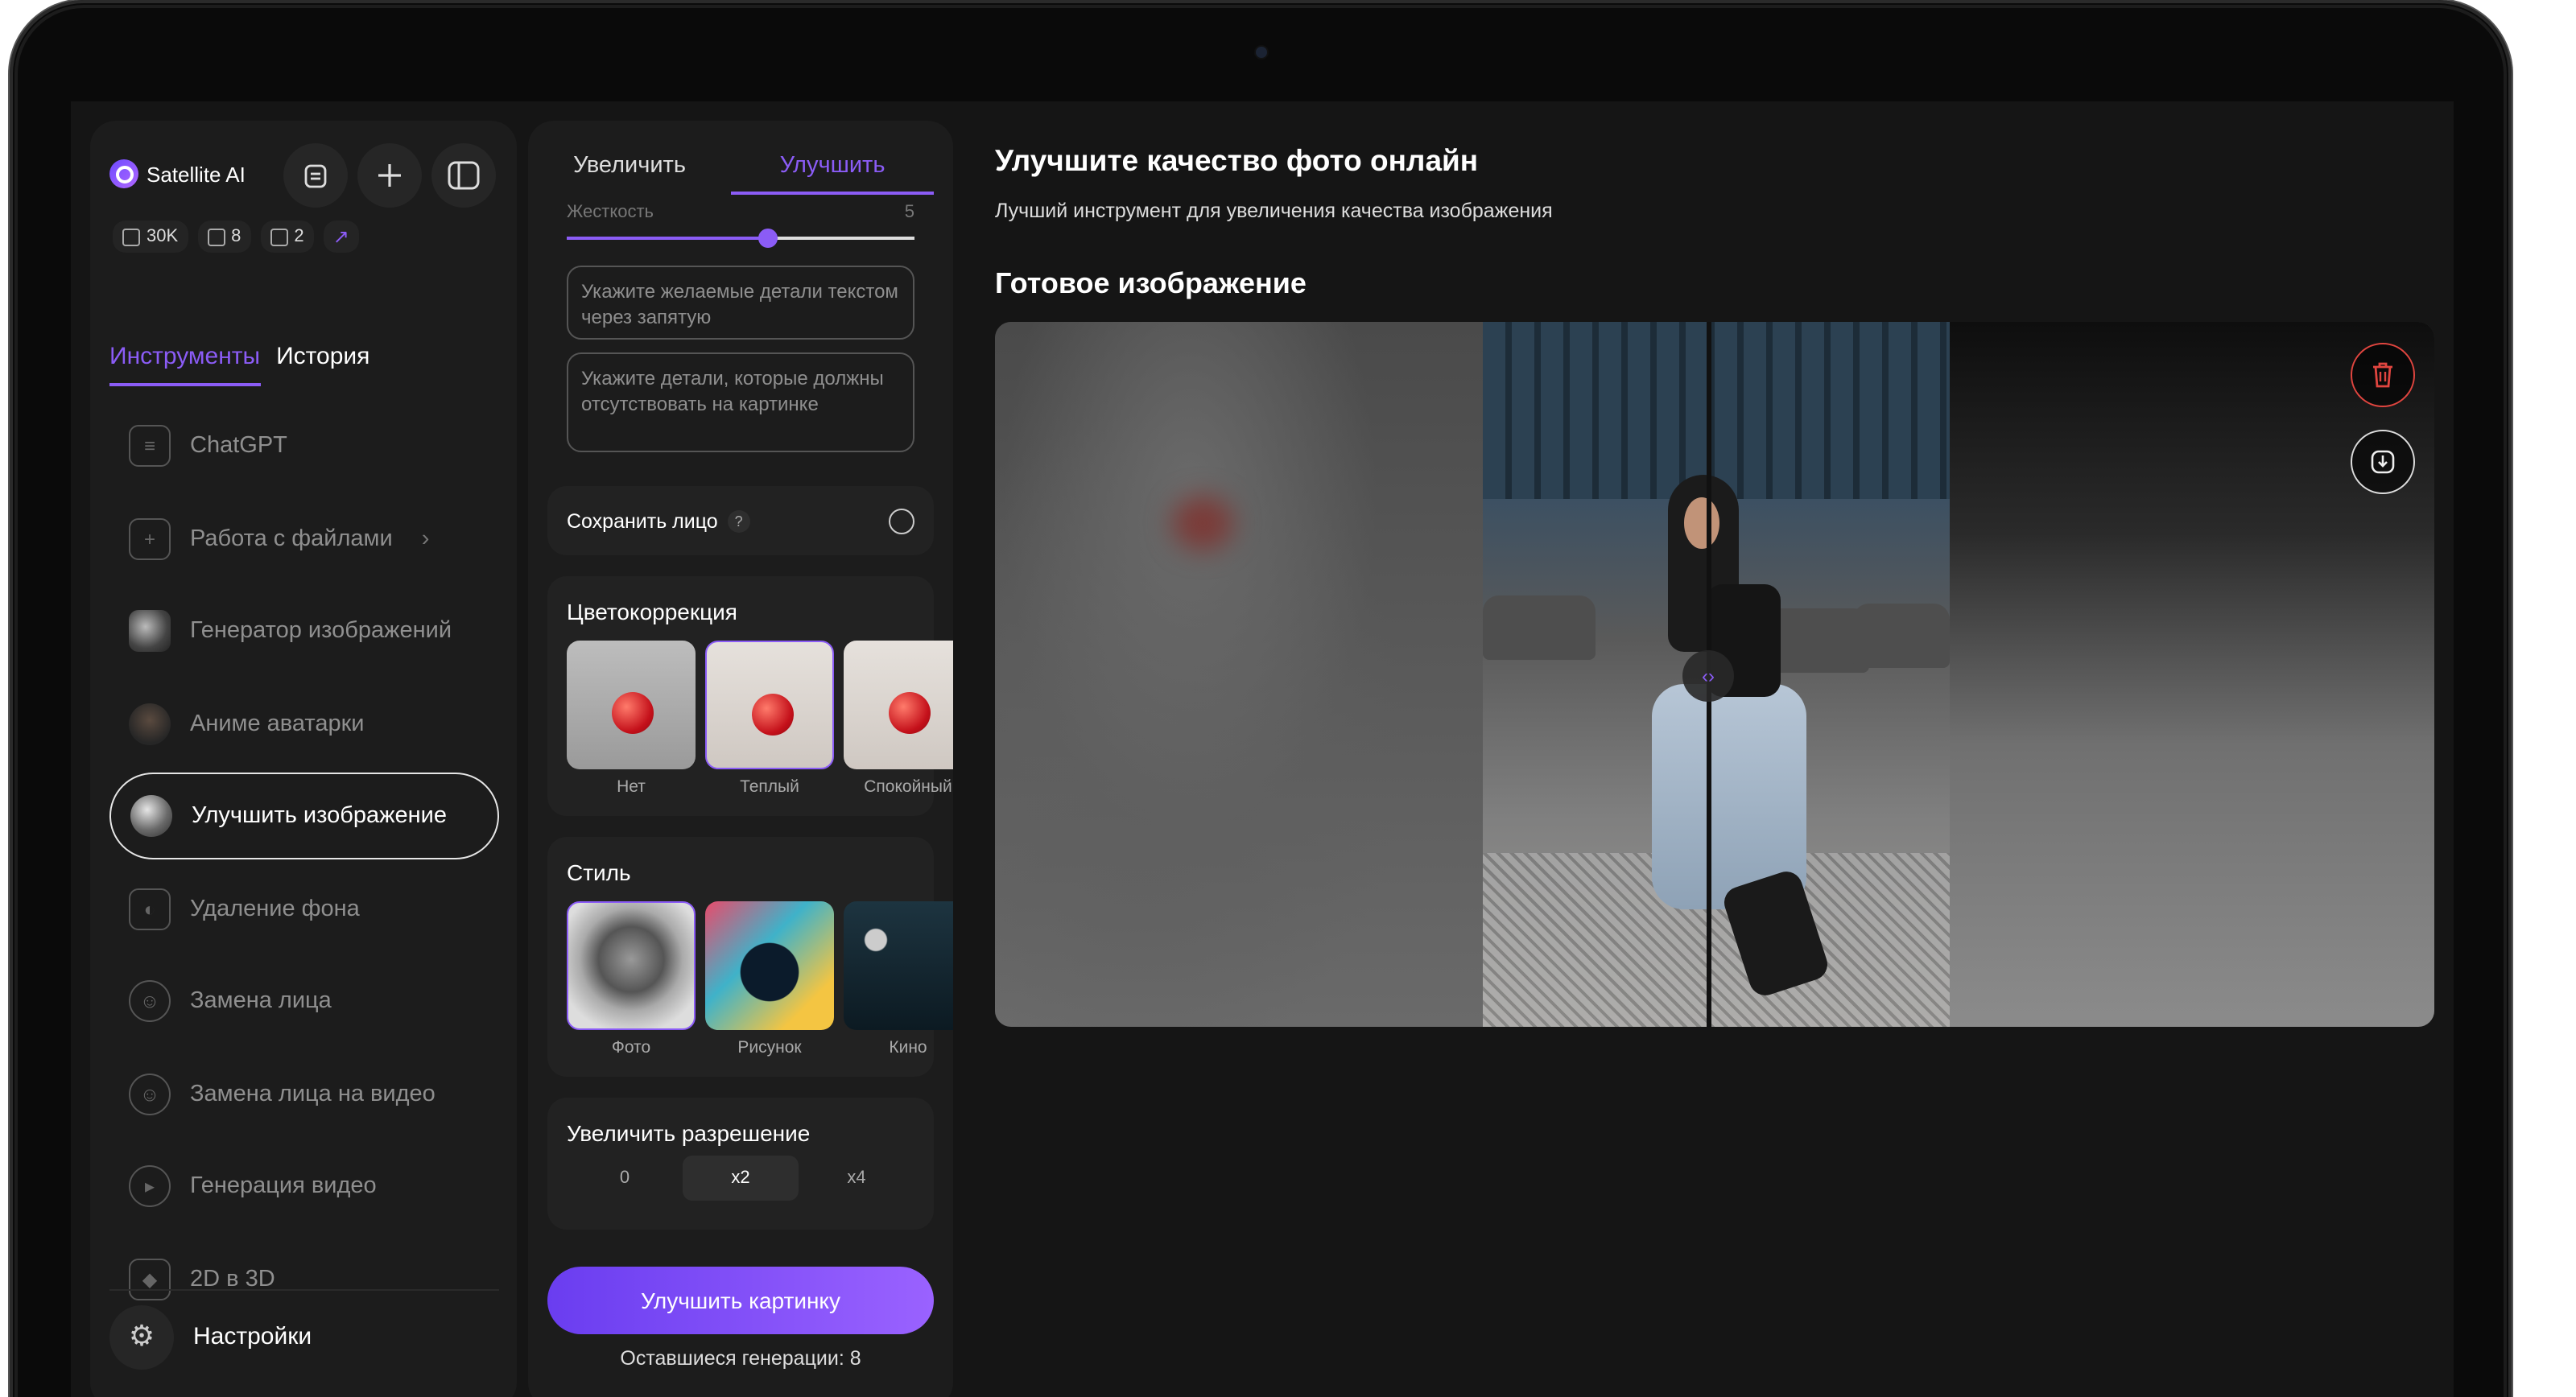 Image resolution: width=2576 pixels, height=1397 pixels. Describe the element at coordinates (898, 965) in the screenshot. I see `cat-cinema-thumbnail` at that location.